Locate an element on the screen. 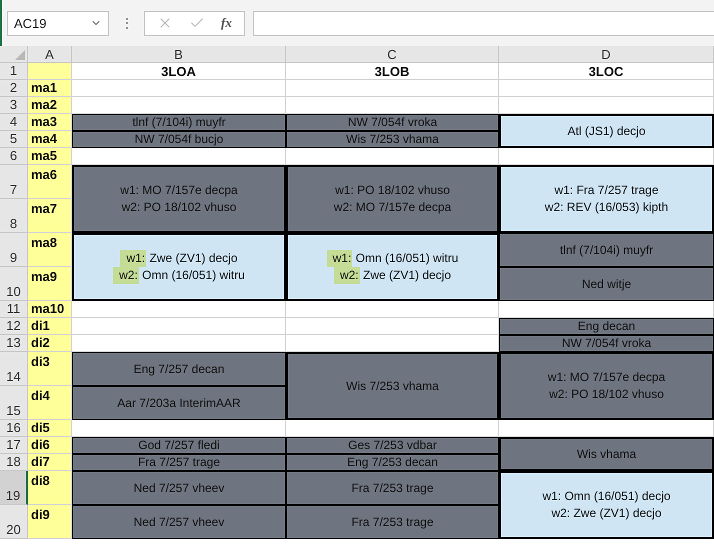 The height and width of the screenshot is (547, 714). period-label: ma6 is located at coordinates (50, 182).